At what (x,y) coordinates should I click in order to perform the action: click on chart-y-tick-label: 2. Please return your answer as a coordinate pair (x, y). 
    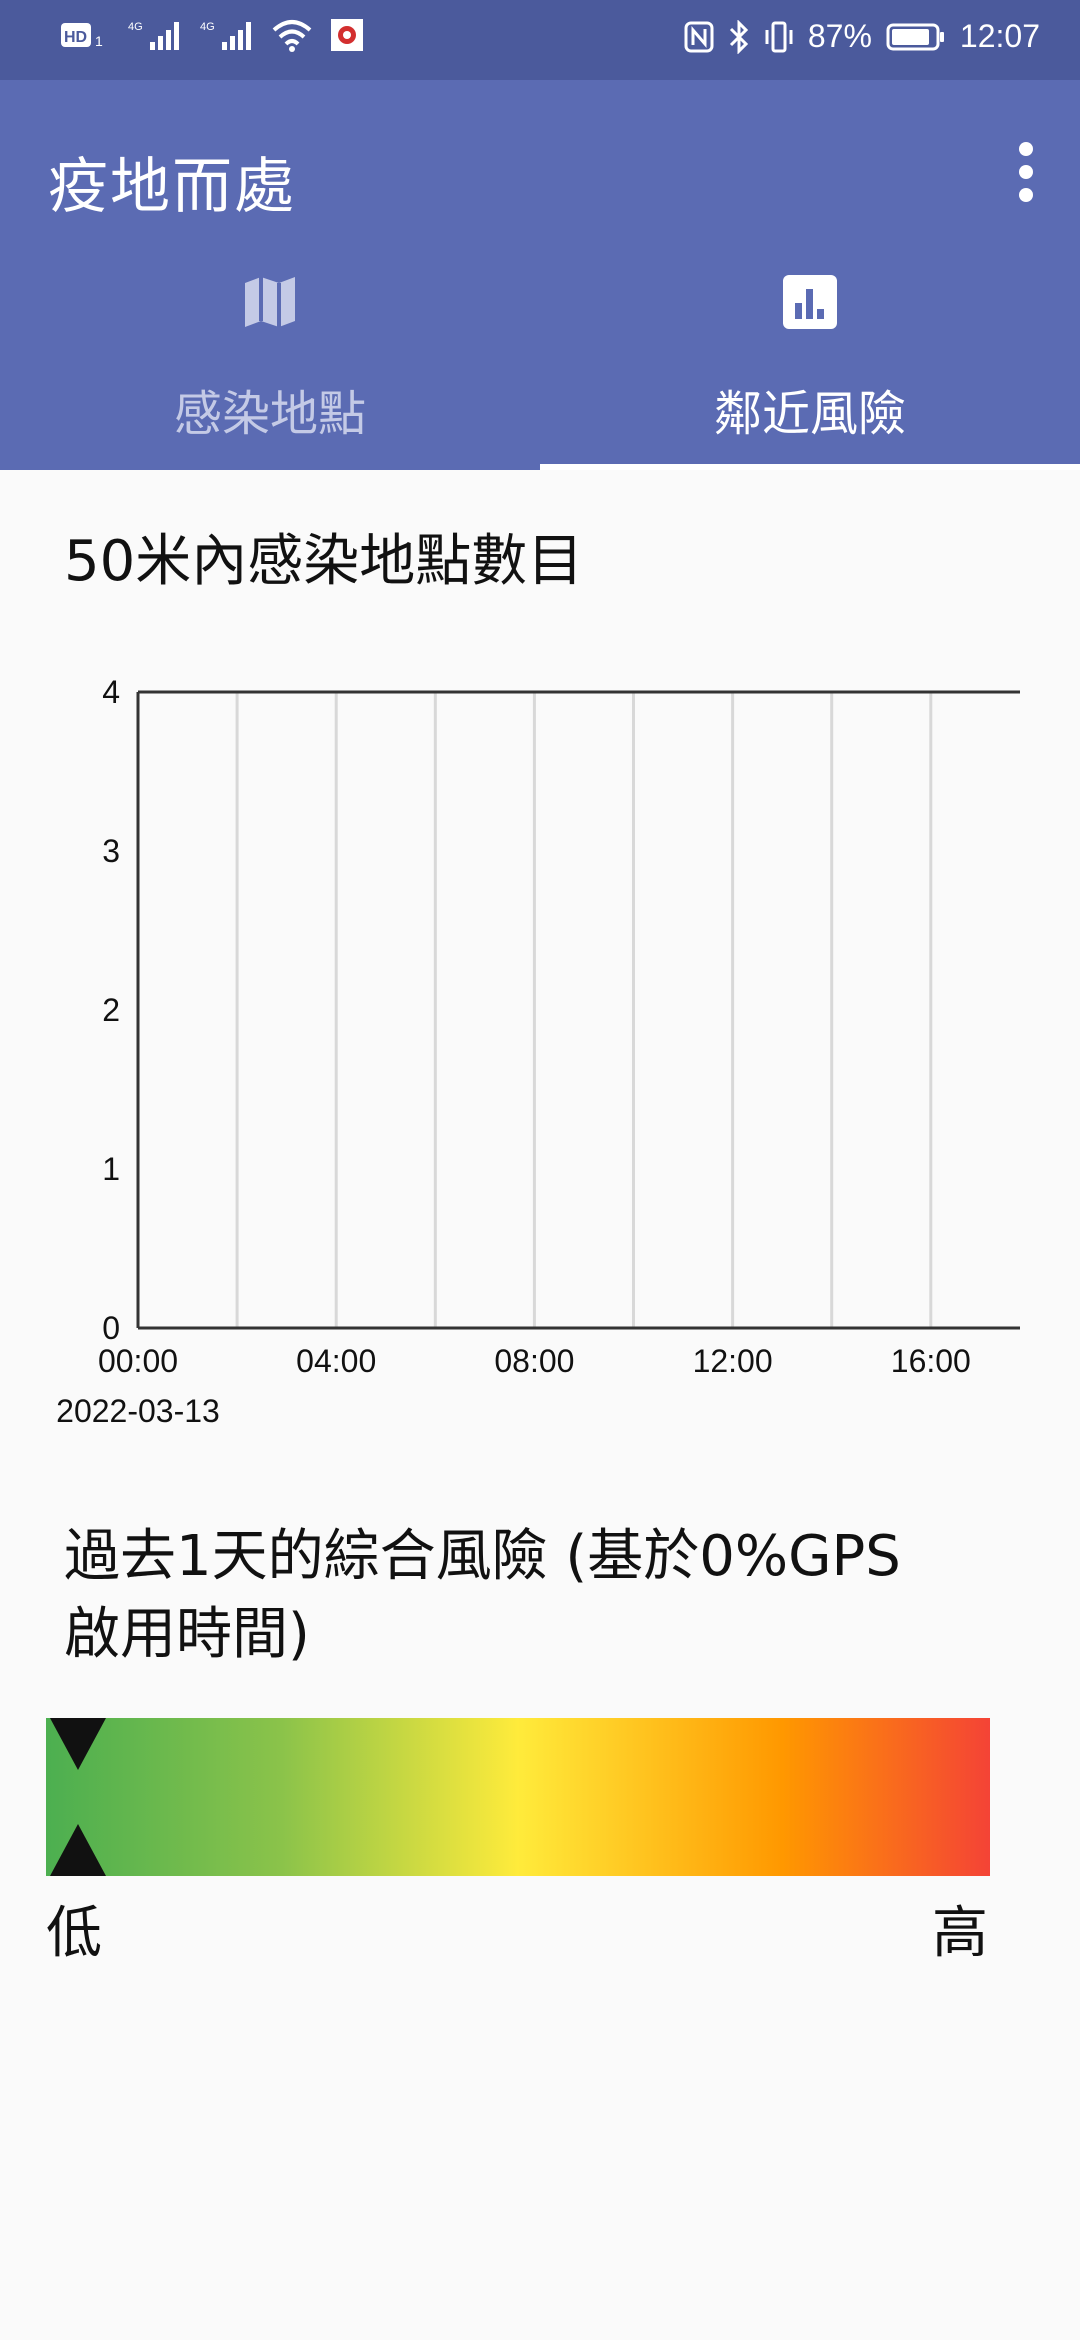
    Looking at the image, I should click on (111, 1010).